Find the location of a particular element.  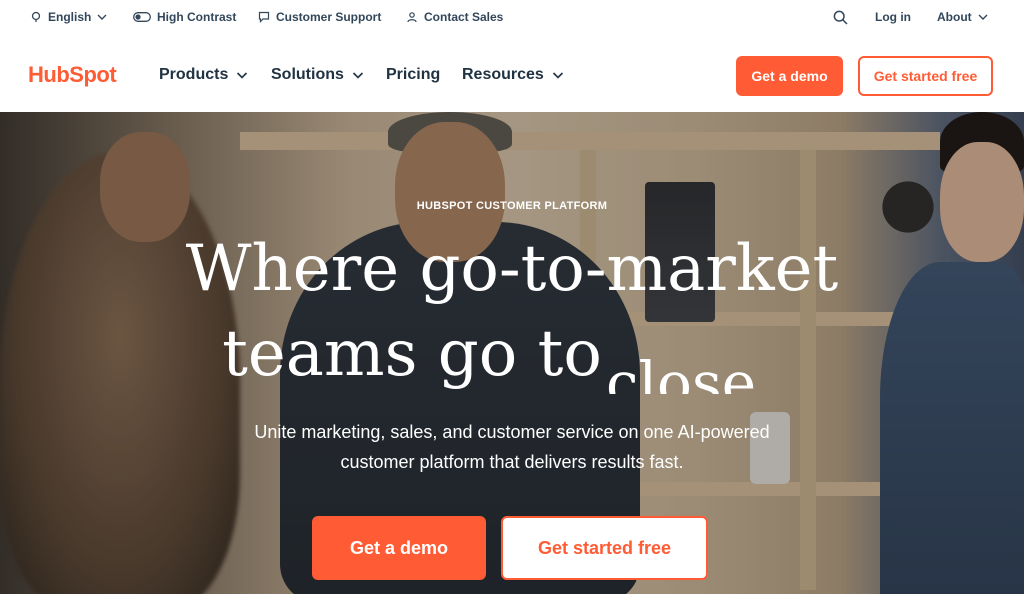

login-link: Log in is located at coordinates (893, 17).